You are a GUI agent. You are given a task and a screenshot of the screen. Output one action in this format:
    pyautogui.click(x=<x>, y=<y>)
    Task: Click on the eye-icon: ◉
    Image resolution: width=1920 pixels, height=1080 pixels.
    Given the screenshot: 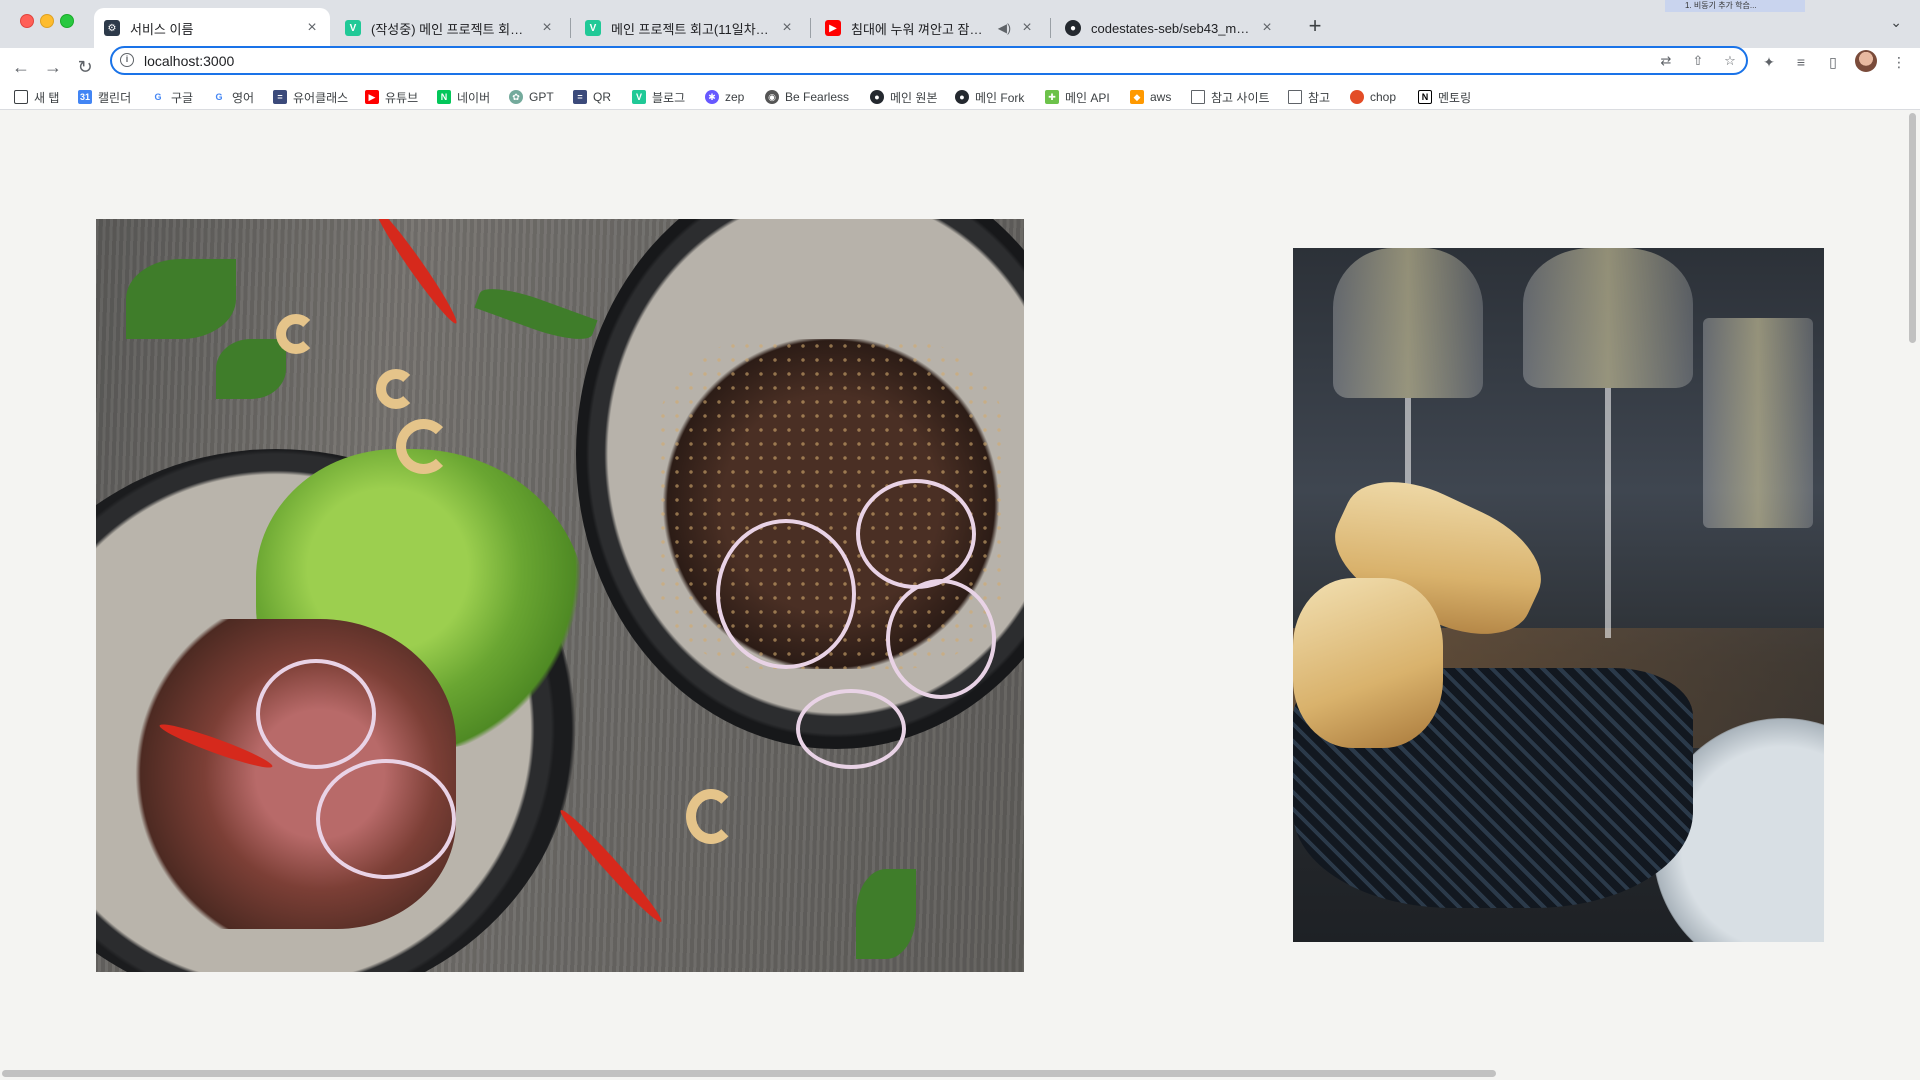 What is the action you would take?
    pyautogui.click(x=772, y=97)
    